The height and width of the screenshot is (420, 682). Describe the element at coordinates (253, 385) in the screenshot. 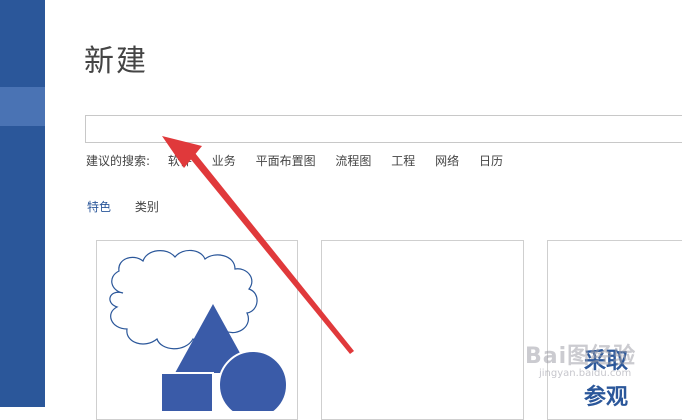

I see `circle-shape` at that location.